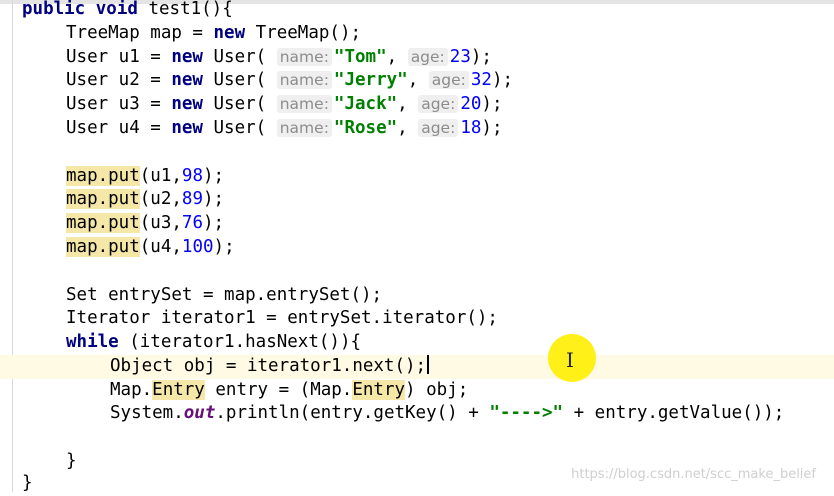  I want to click on number-token: 23, so click(460, 57).